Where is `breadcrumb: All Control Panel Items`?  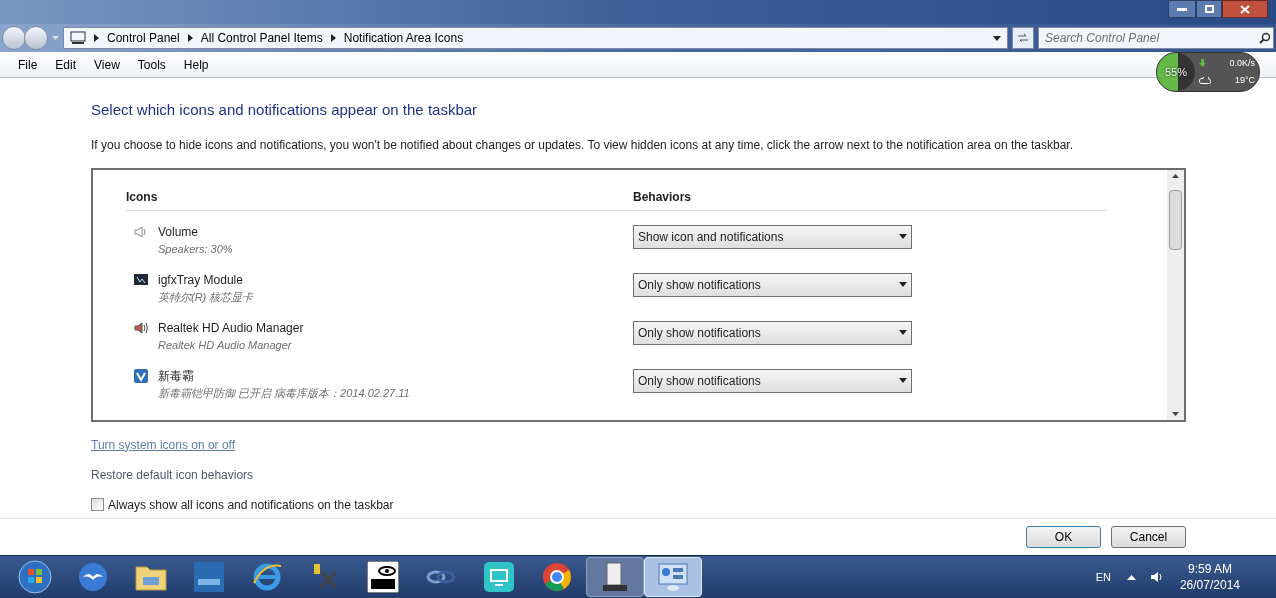 breadcrumb: All Control Panel Items is located at coordinates (261, 38).